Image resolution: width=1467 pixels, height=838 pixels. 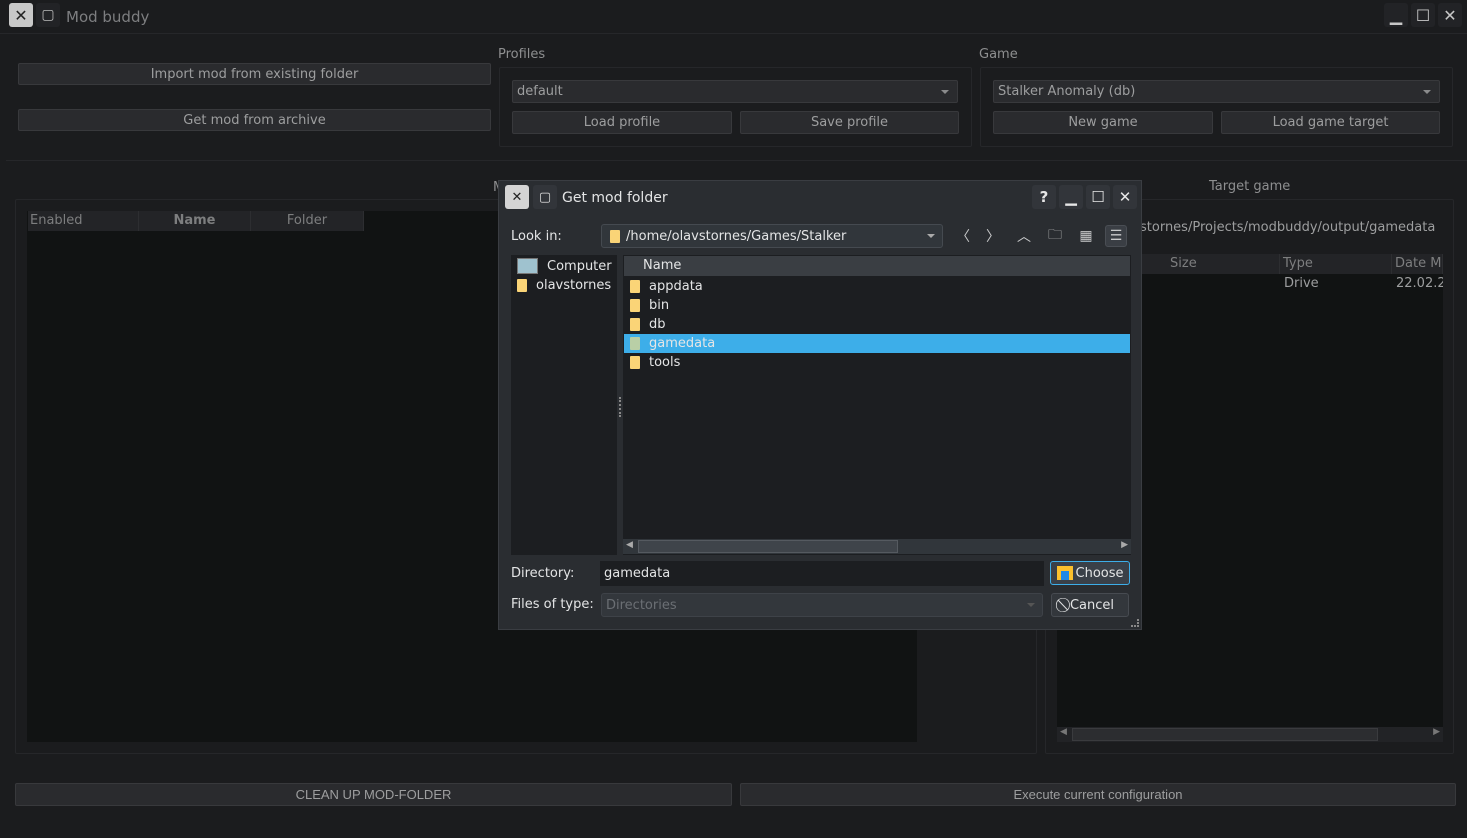 I want to click on files-of-type-label: Files of type:, so click(x=552, y=604).